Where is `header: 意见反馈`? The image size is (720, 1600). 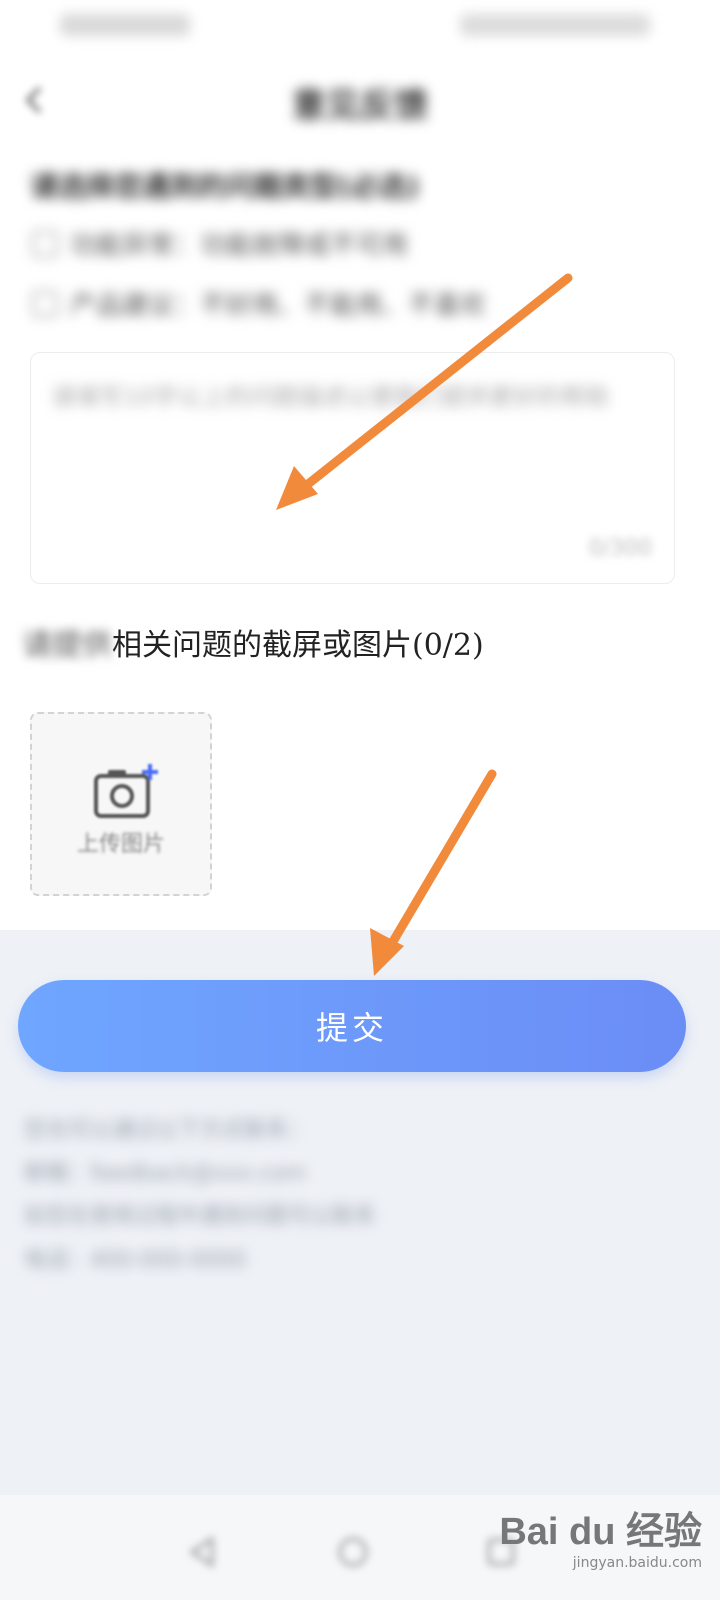
header: 意见反馈 is located at coordinates (360, 100).